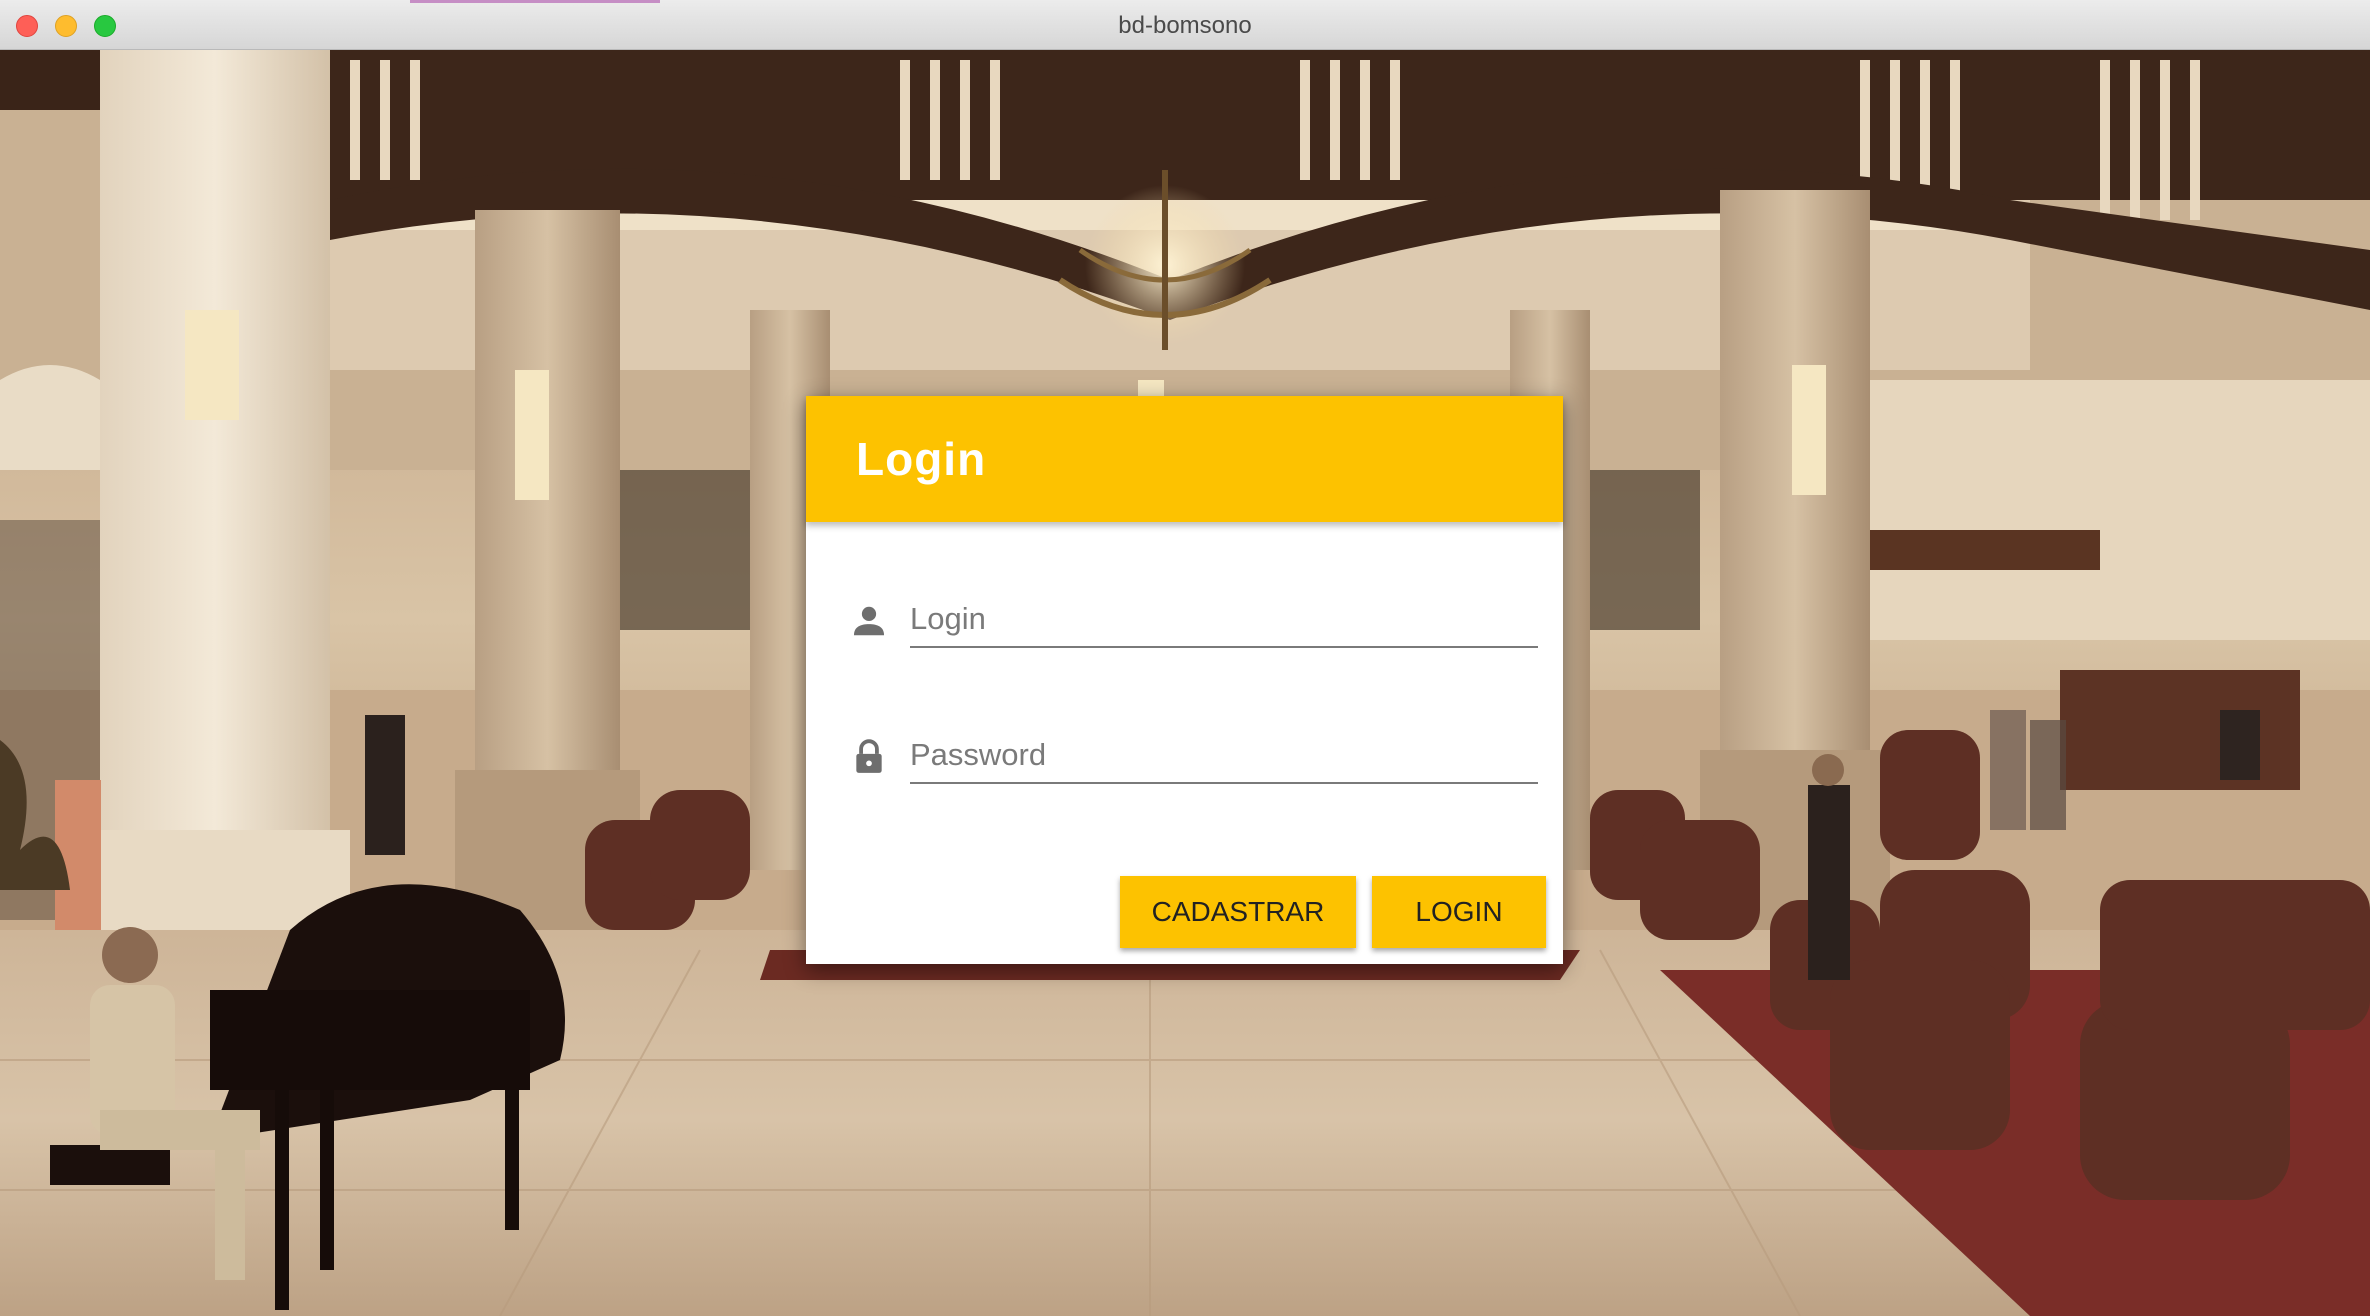 This screenshot has width=2370, height=1316. I want to click on person-icon, so click(869, 621).